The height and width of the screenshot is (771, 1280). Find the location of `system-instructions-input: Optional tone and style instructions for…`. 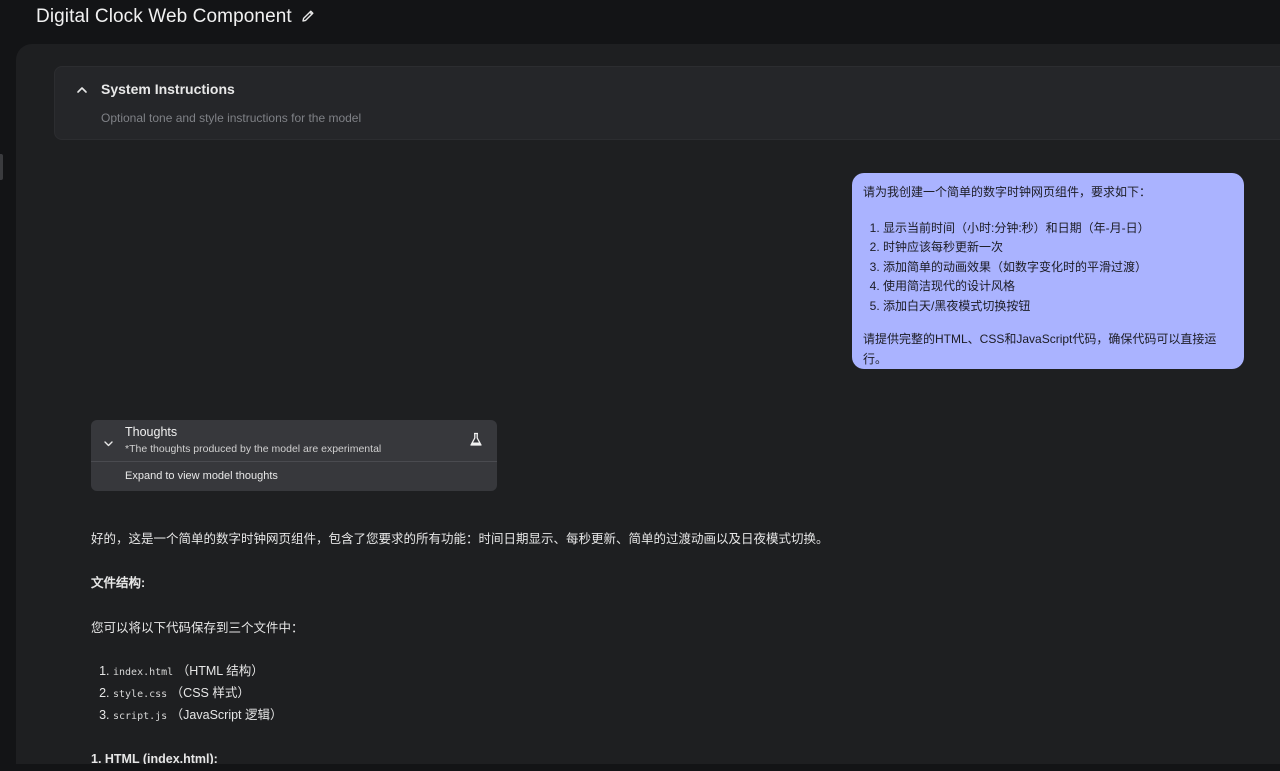

system-instructions-input: Optional tone and style instructions for… is located at coordinates (231, 118).